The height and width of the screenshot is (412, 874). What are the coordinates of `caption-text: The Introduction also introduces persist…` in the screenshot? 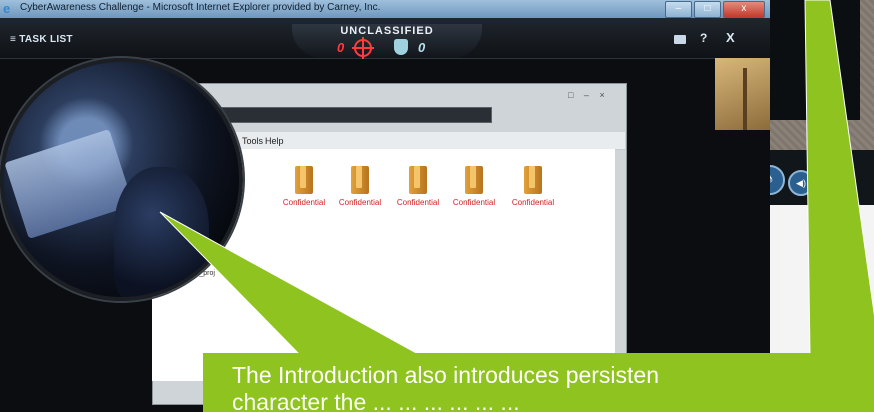 It's located at (553, 387).